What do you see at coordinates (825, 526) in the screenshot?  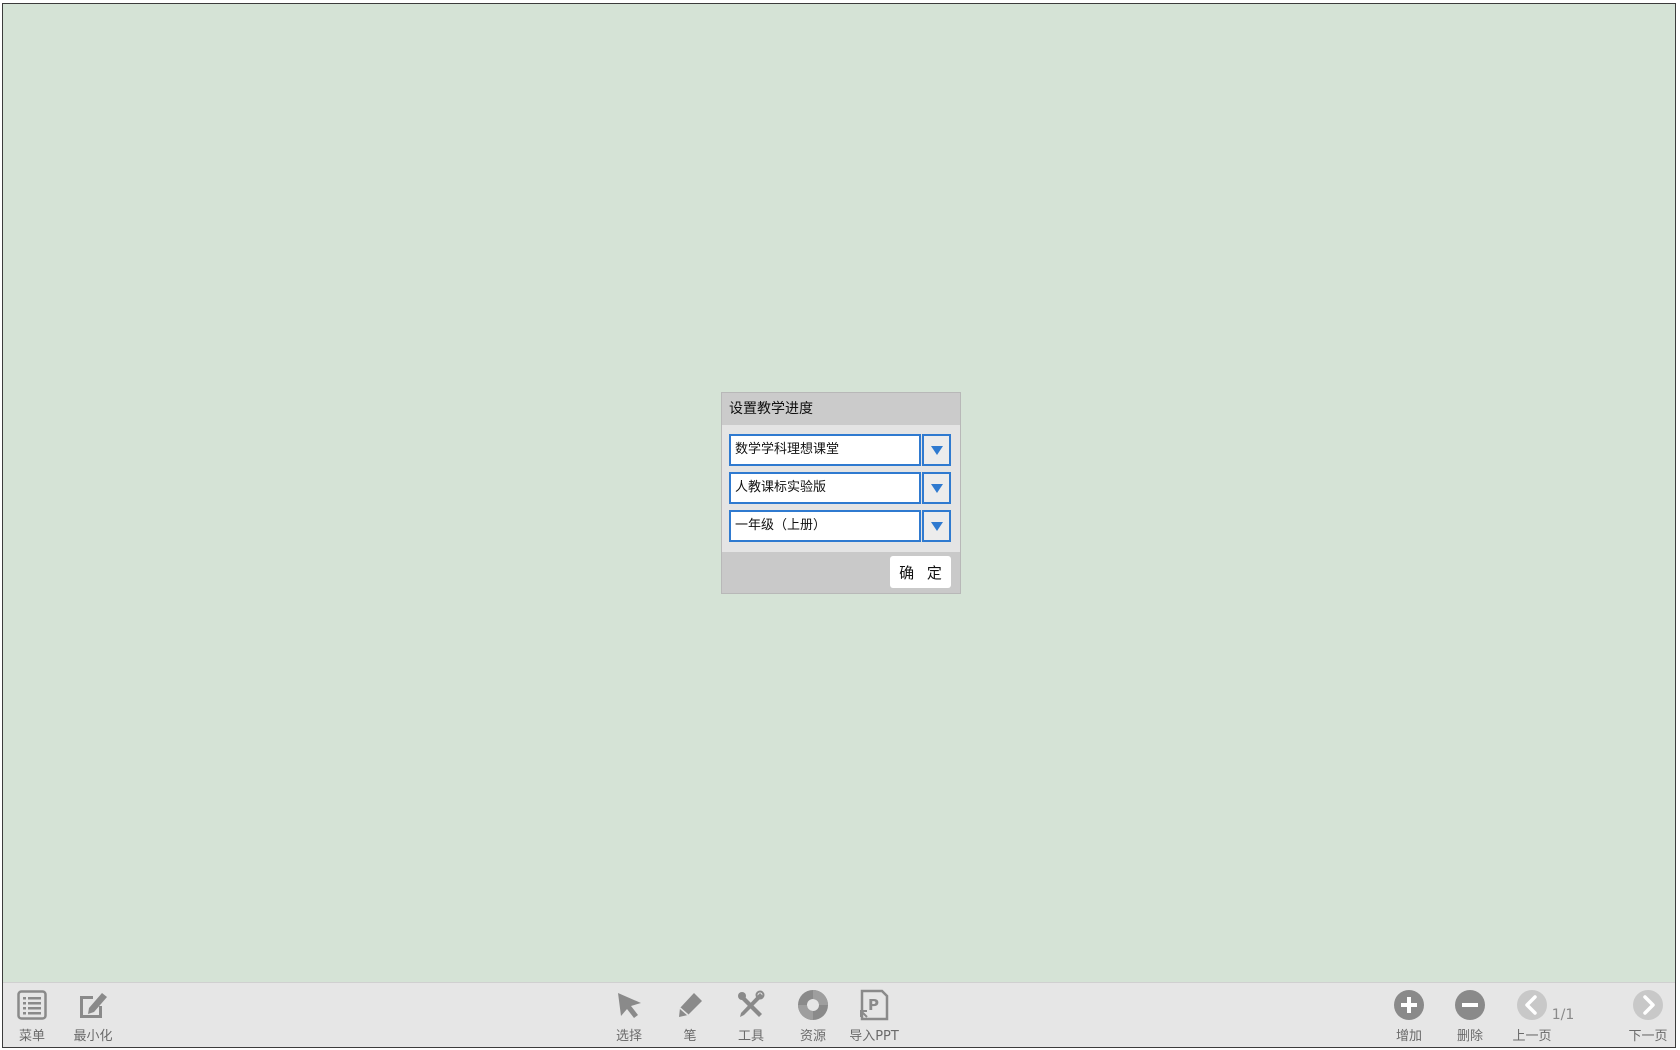 I see `grade-select-value: 一年级（上册）` at bounding box center [825, 526].